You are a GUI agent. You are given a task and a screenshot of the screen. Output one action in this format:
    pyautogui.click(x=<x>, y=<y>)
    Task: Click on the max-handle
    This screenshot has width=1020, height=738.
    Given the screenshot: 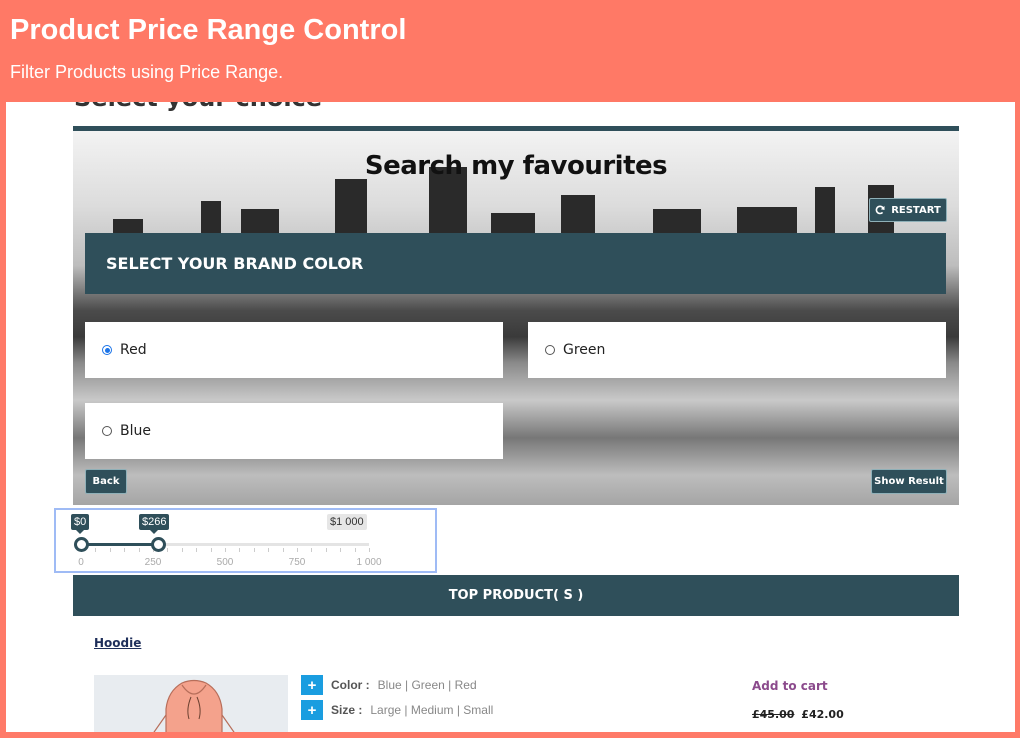 What is the action you would take?
    pyautogui.click(x=158, y=544)
    